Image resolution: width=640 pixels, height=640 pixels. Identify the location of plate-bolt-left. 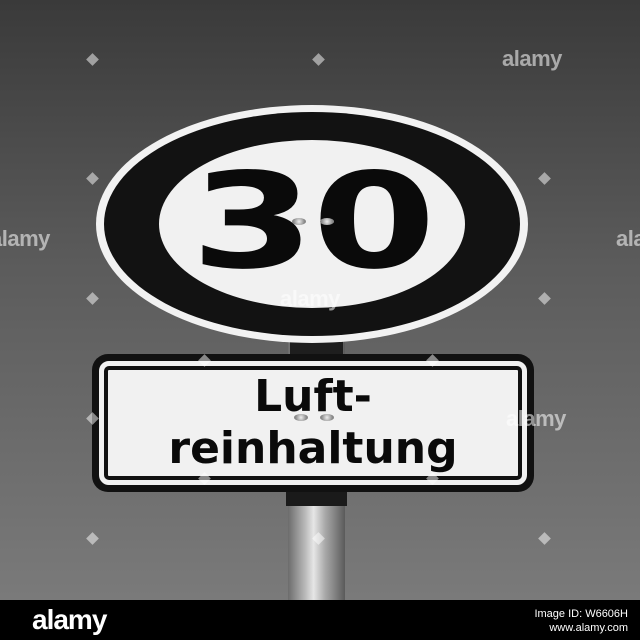
(301, 417).